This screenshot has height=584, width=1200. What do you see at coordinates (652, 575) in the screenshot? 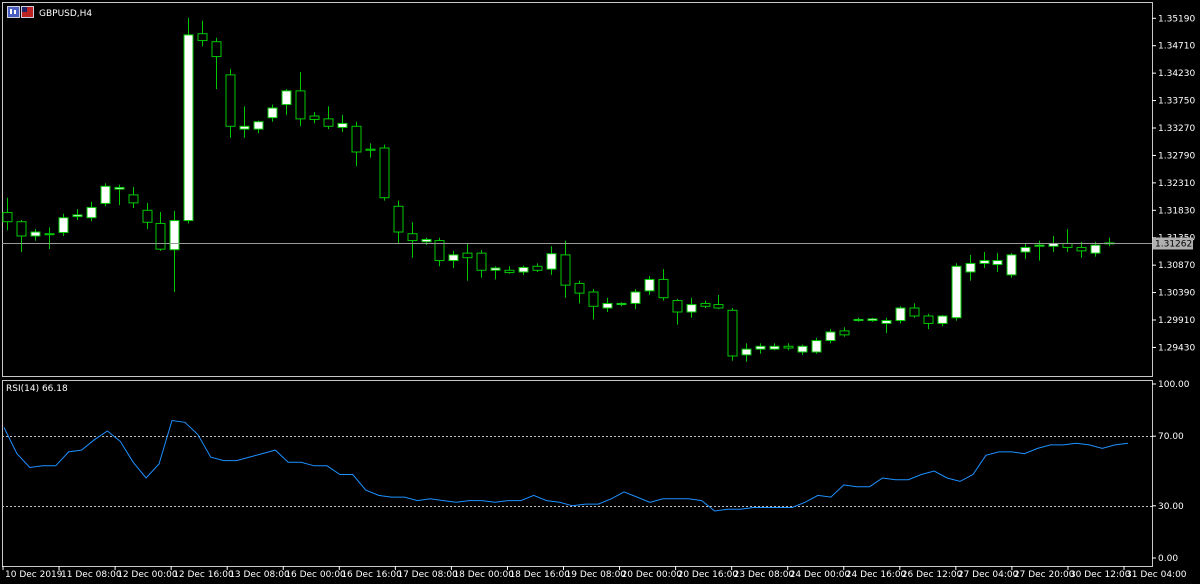
I see `time-tick-label: 20 Dec 00:00` at bounding box center [652, 575].